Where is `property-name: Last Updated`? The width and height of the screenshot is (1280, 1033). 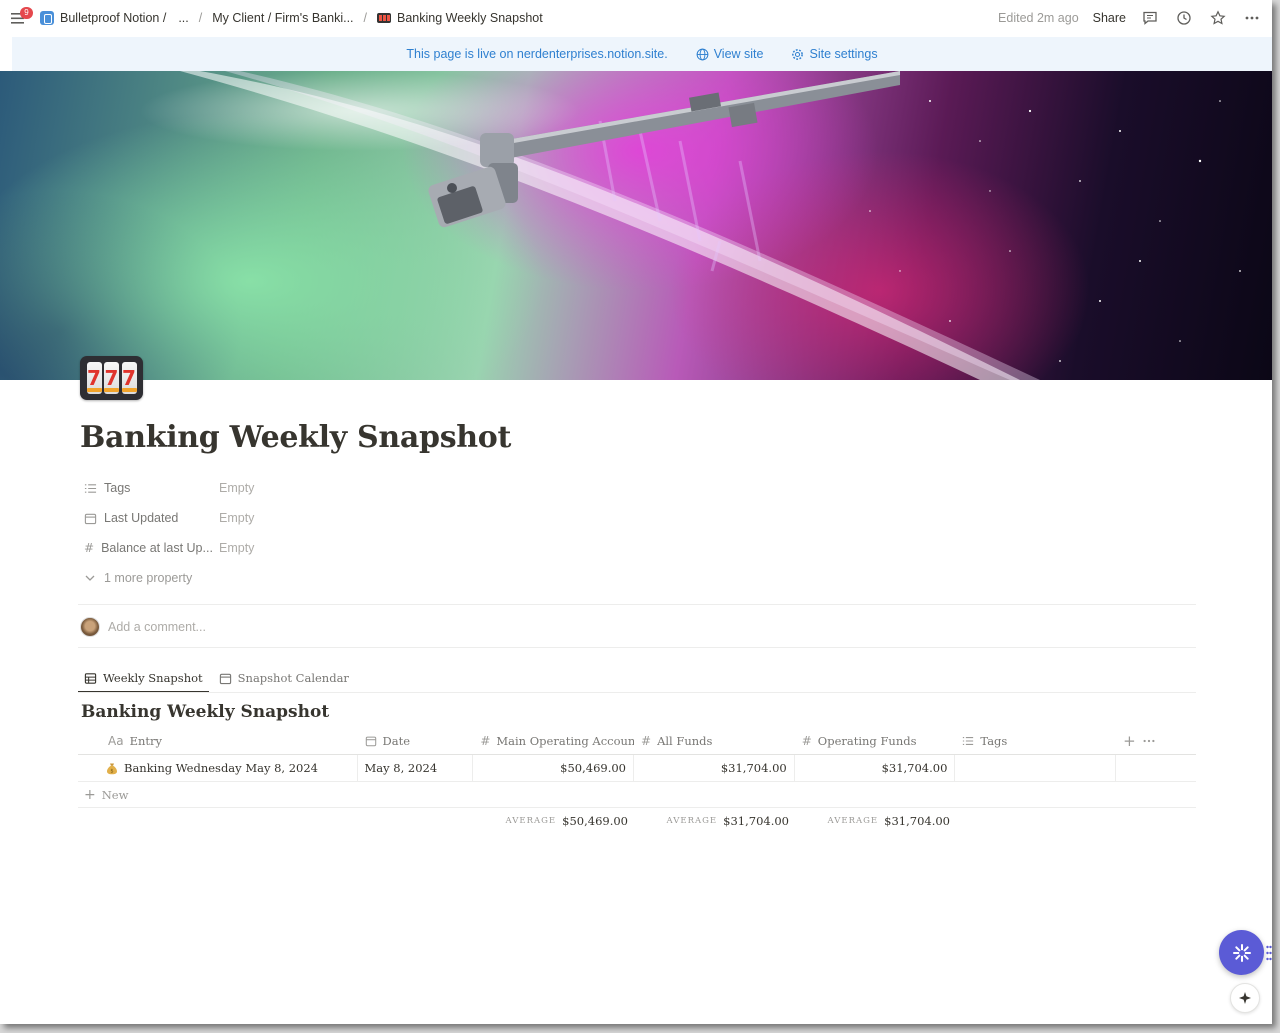
property-name: Last Updated is located at coordinates (149, 518).